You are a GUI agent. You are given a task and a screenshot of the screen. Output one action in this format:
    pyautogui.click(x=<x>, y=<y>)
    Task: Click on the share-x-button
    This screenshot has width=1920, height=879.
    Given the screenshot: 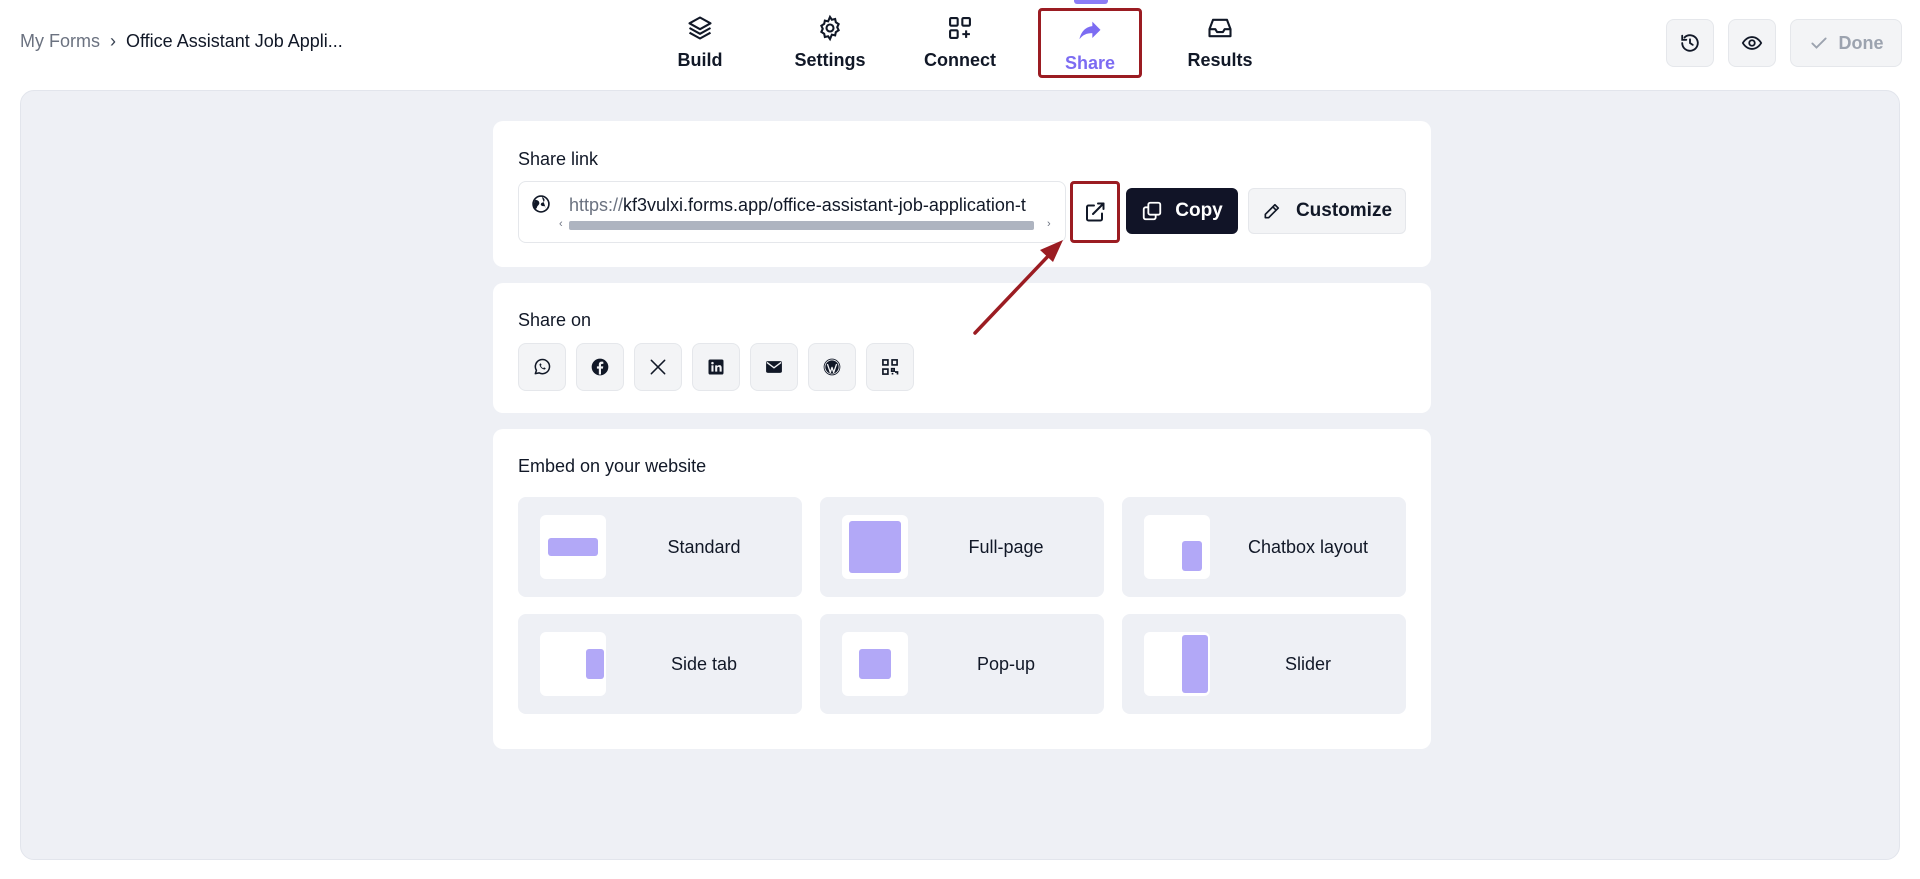 What is the action you would take?
    pyautogui.click(x=658, y=367)
    